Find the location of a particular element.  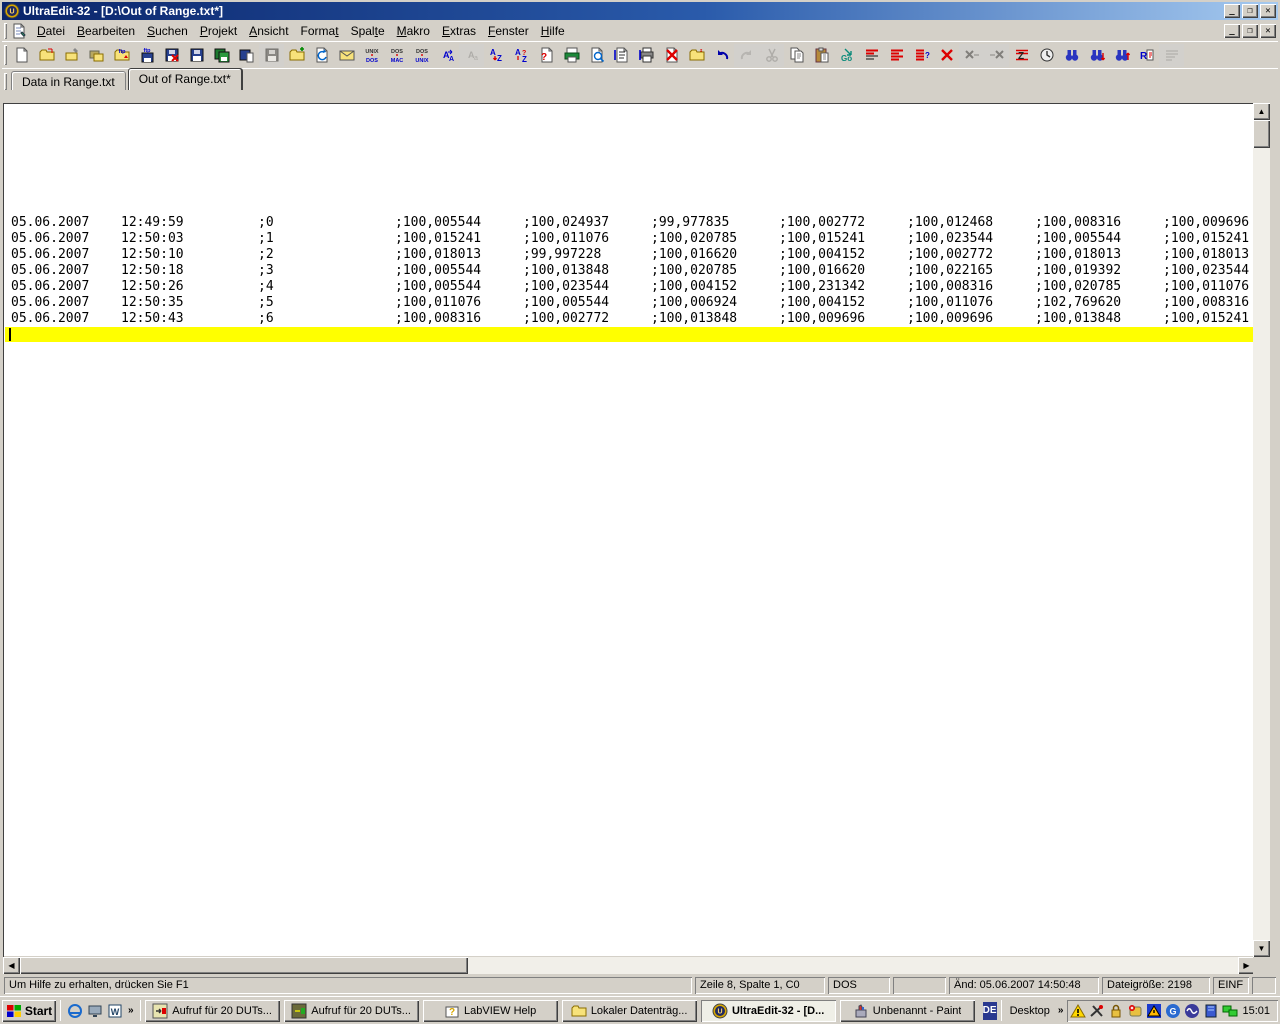

copy-icon is located at coordinates (796, 55).